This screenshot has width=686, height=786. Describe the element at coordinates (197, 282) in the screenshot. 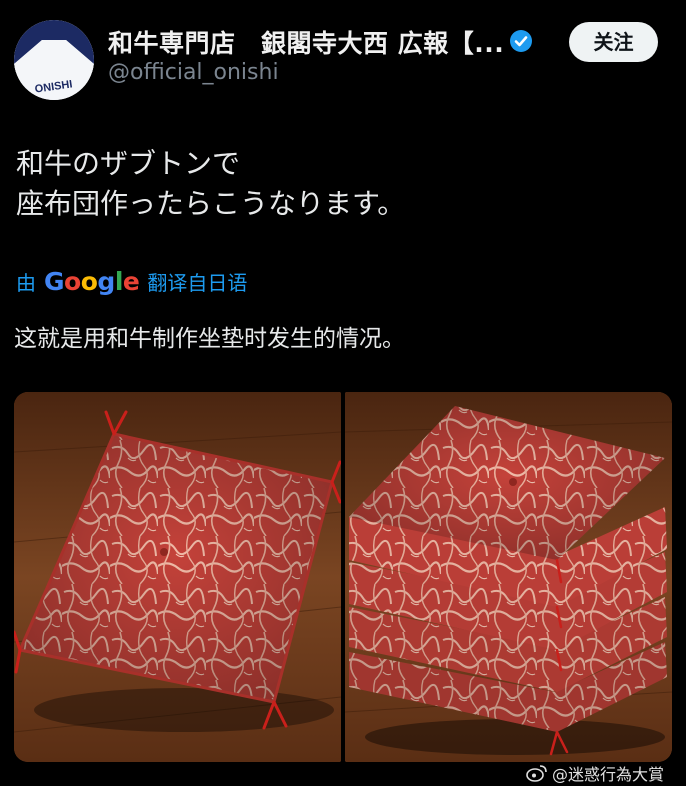

I see `translate-suffix: 翻译自日语` at that location.